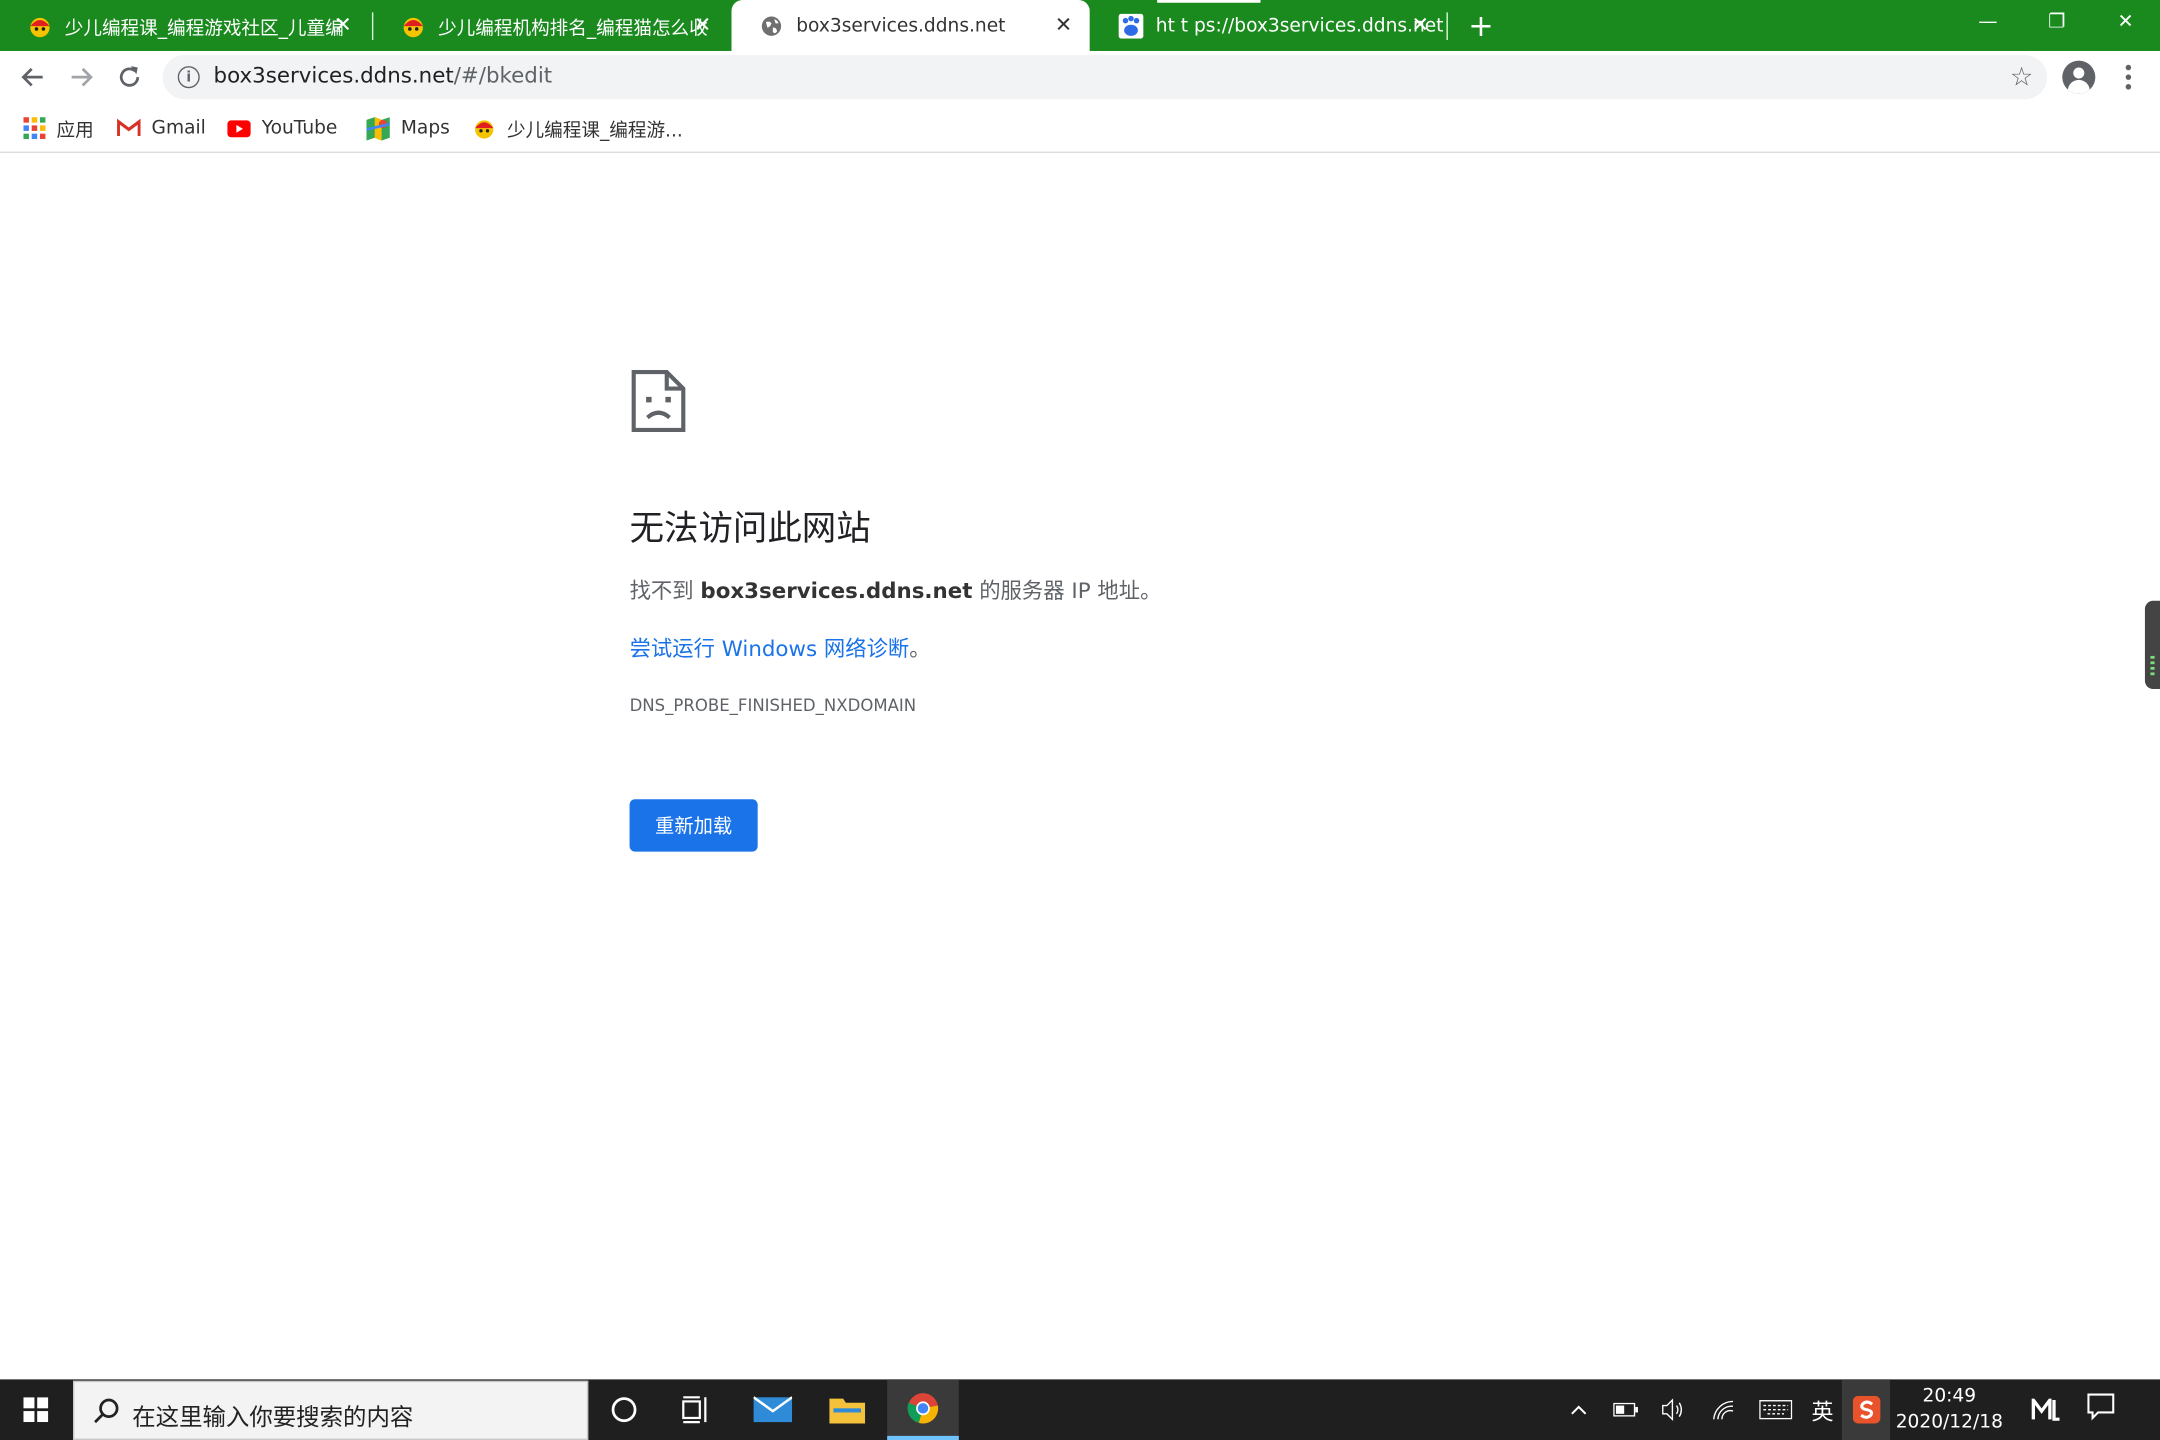  I want to click on task-view-icon, so click(694, 1410).